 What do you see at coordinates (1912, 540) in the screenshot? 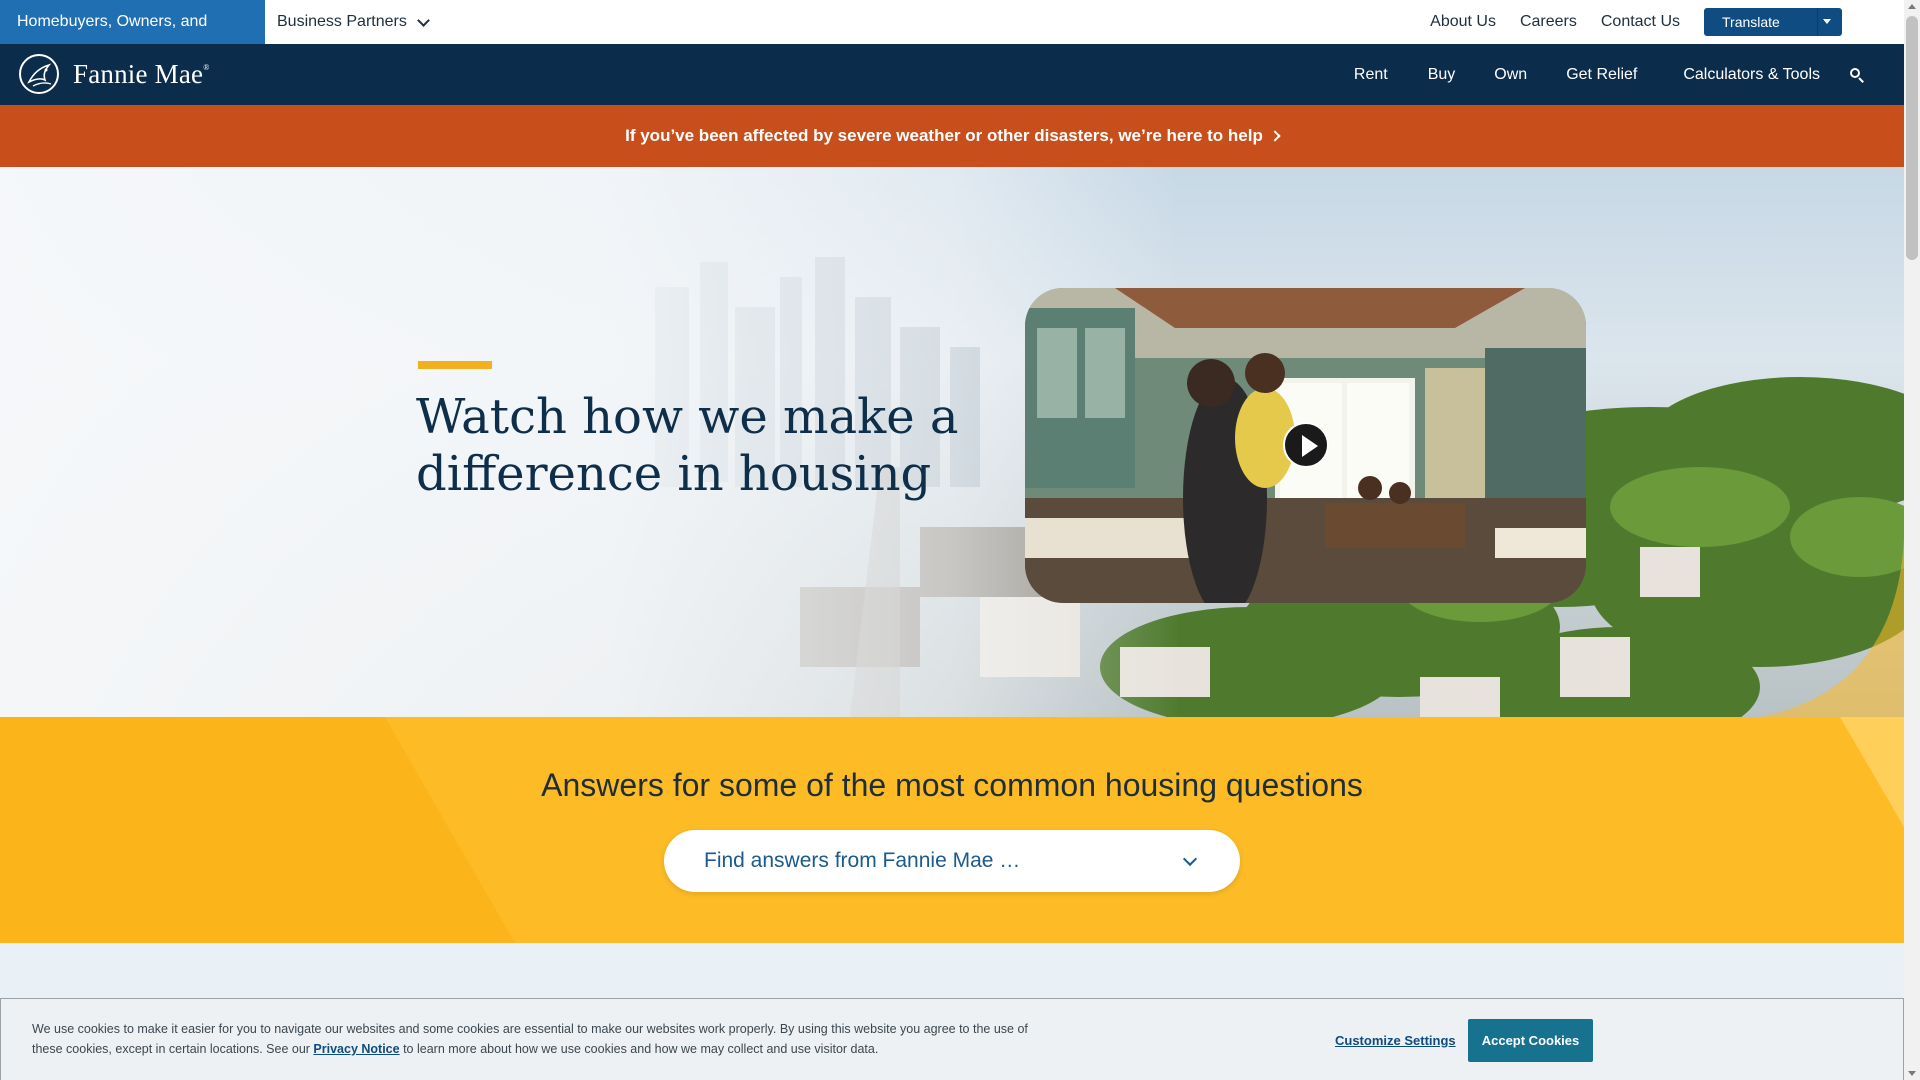
I see `page-scrollbar` at bounding box center [1912, 540].